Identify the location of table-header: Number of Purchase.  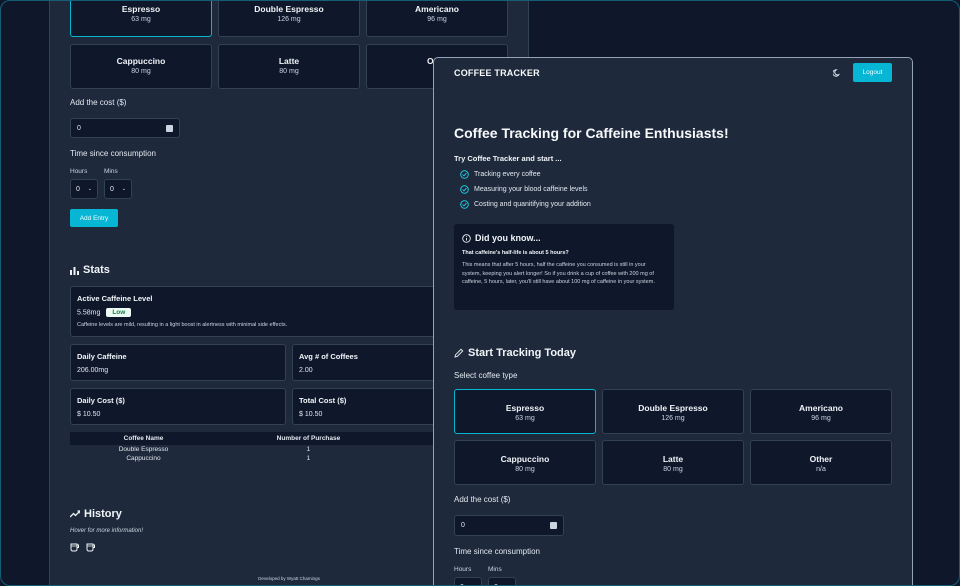
(308, 438).